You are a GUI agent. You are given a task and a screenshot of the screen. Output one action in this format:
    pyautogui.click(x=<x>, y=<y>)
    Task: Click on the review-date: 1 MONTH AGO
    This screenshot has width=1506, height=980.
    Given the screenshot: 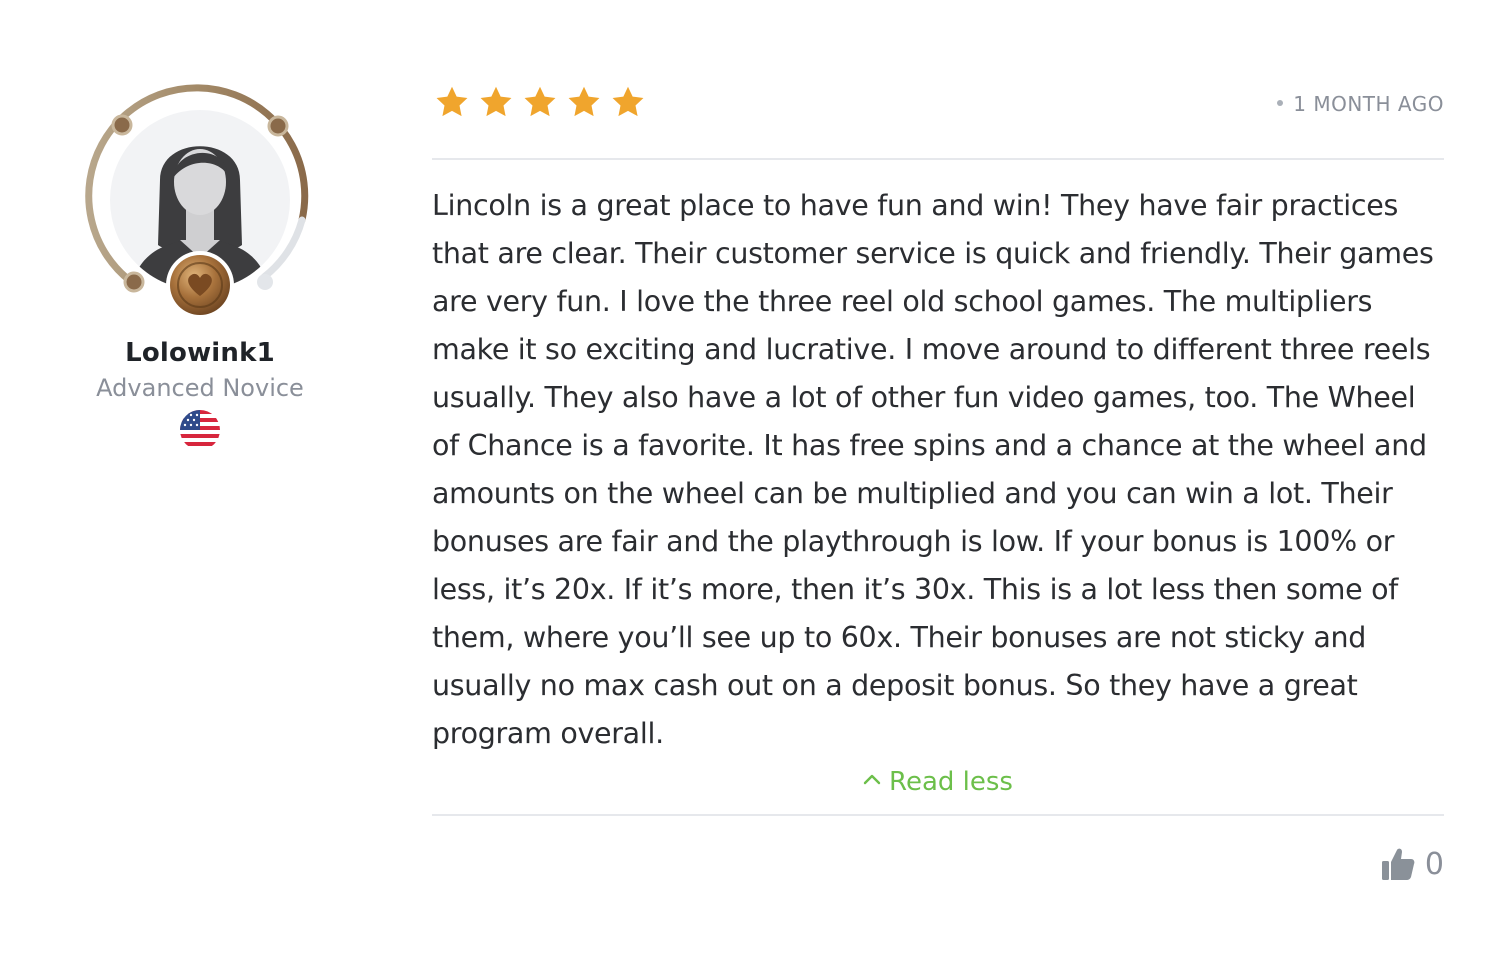 What is the action you would take?
    pyautogui.click(x=1360, y=104)
    